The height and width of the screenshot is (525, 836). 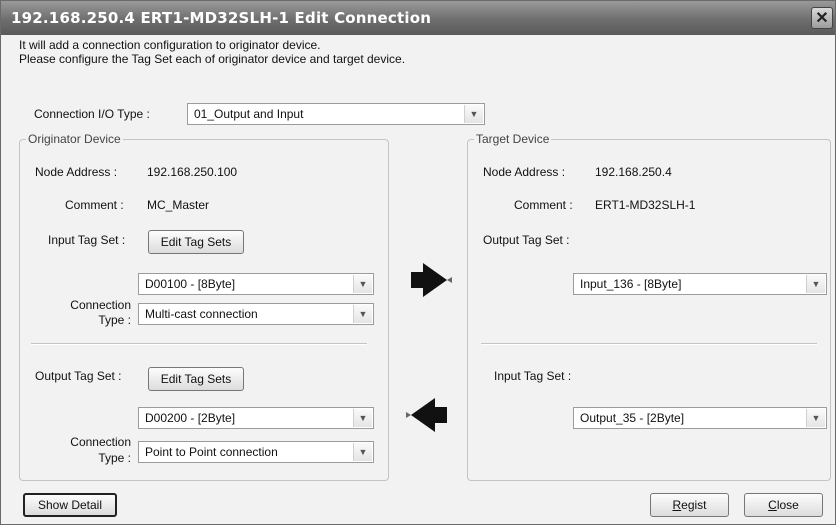 I want to click on originator-output-connection-type-select: Point to Point connection ▼, so click(x=256, y=452).